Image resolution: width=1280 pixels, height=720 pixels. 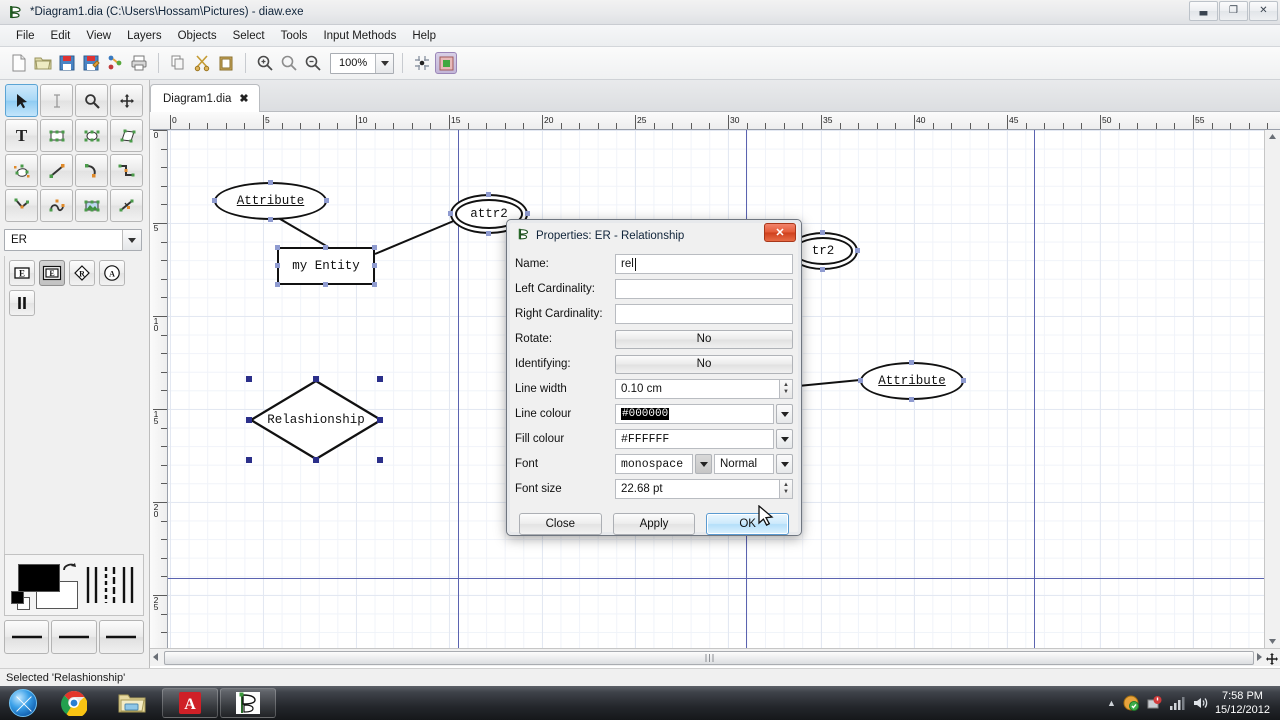 I want to click on beziergon-tool, so click(x=21, y=170).